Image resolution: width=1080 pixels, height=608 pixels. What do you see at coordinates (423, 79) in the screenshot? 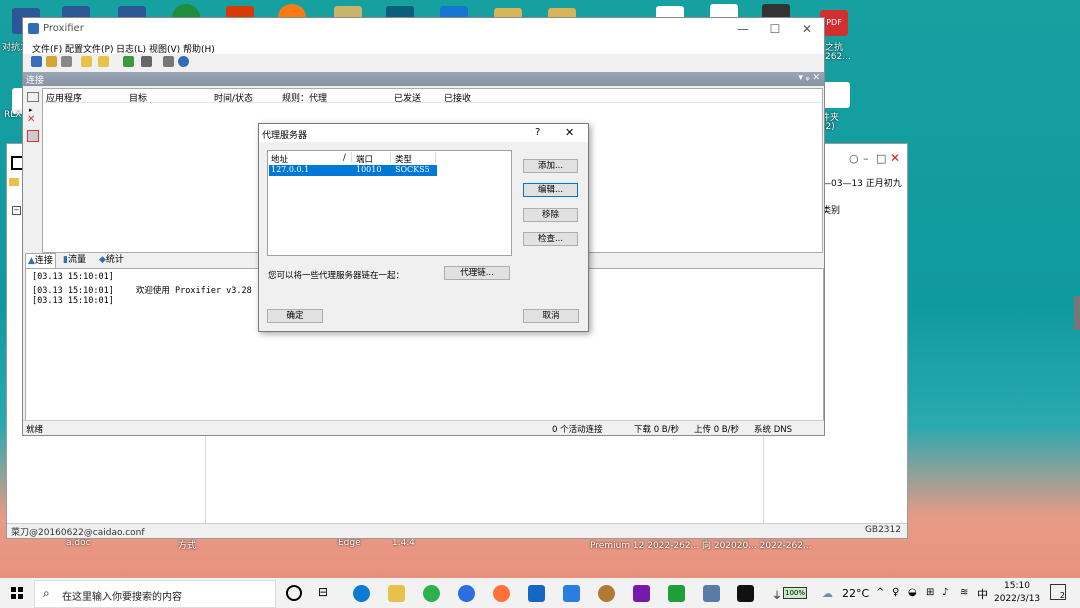
I see `pane-header: 连接 ▾ ᵩ ✕` at bounding box center [423, 79].